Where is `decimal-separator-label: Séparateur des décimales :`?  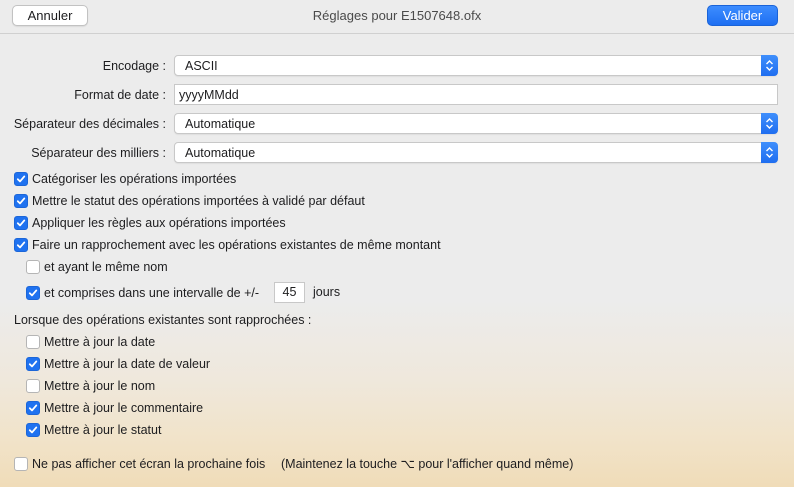 decimal-separator-label: Séparateur des décimales : is located at coordinates (89, 124).